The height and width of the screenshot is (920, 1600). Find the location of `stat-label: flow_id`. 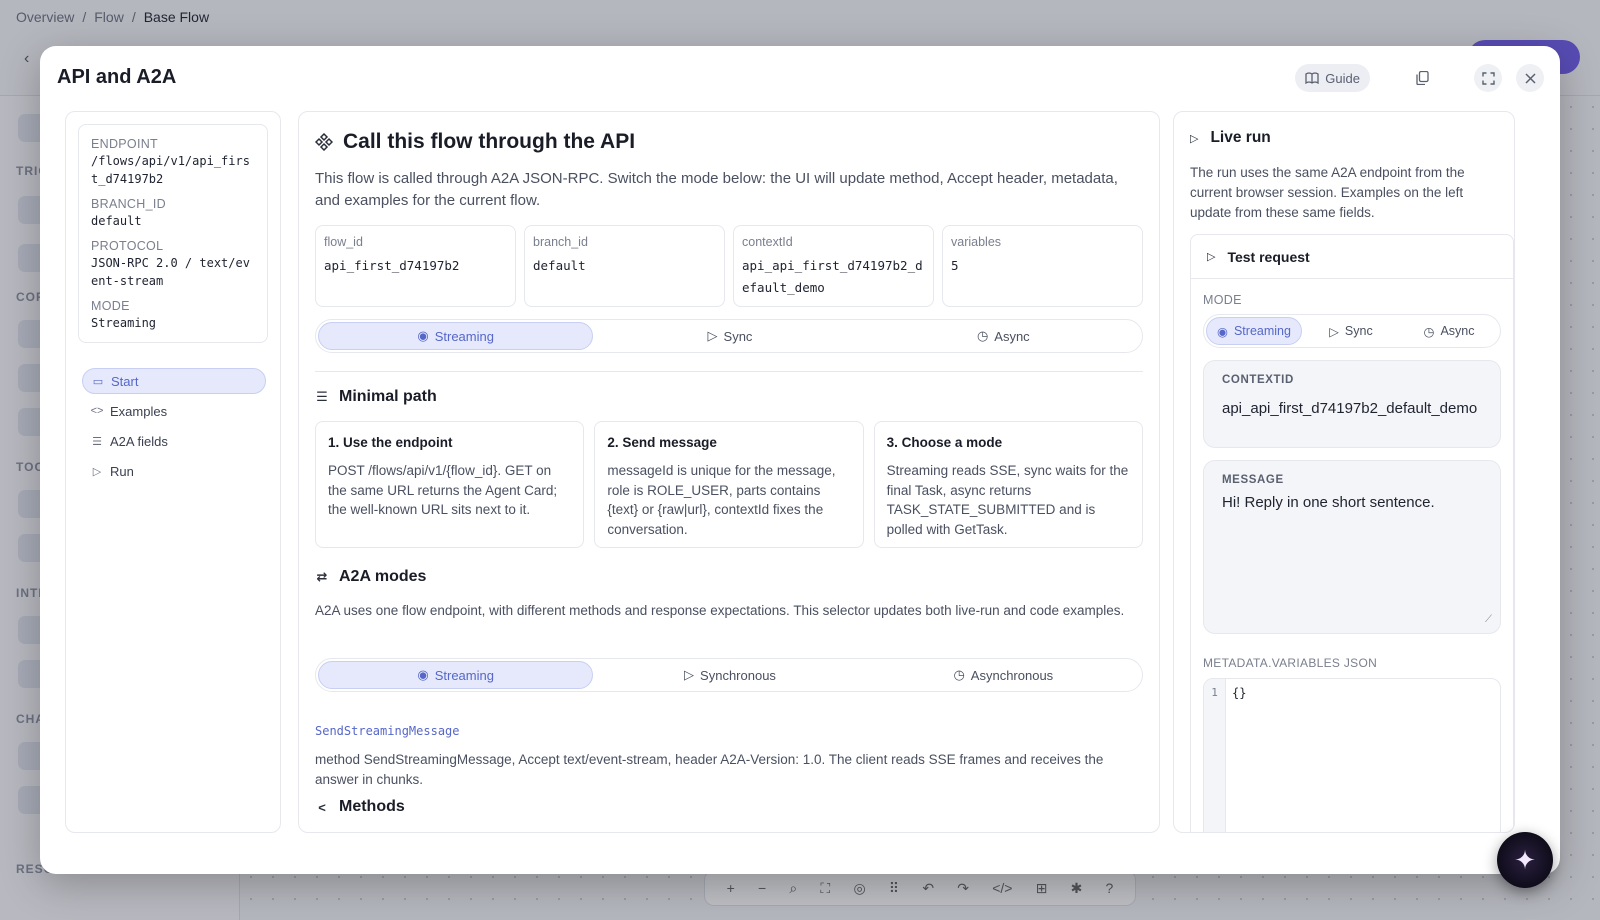

stat-label: flow_id is located at coordinates (343, 242).